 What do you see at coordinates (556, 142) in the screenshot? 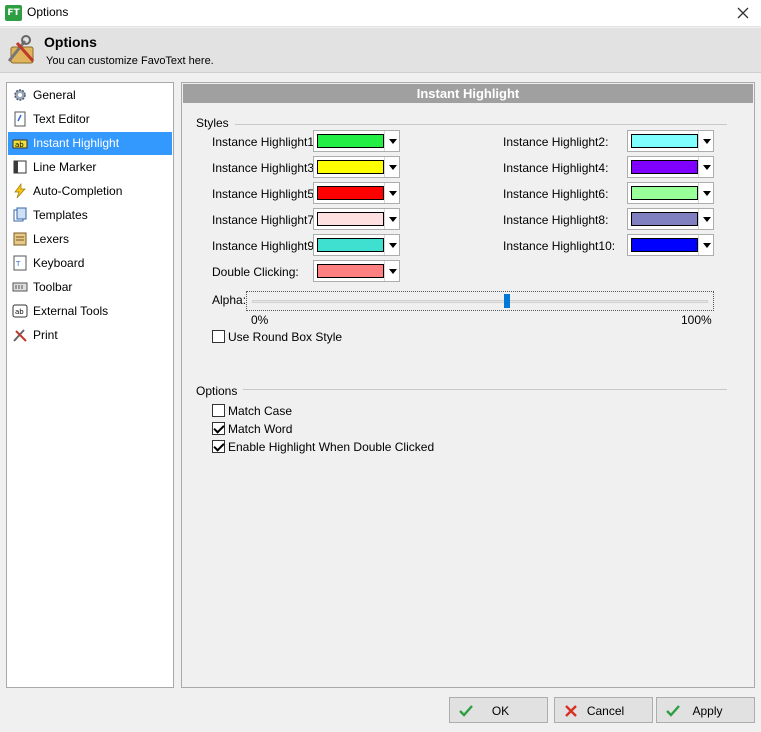
I see `highlight2-label: Instance Highlight2:` at bounding box center [556, 142].